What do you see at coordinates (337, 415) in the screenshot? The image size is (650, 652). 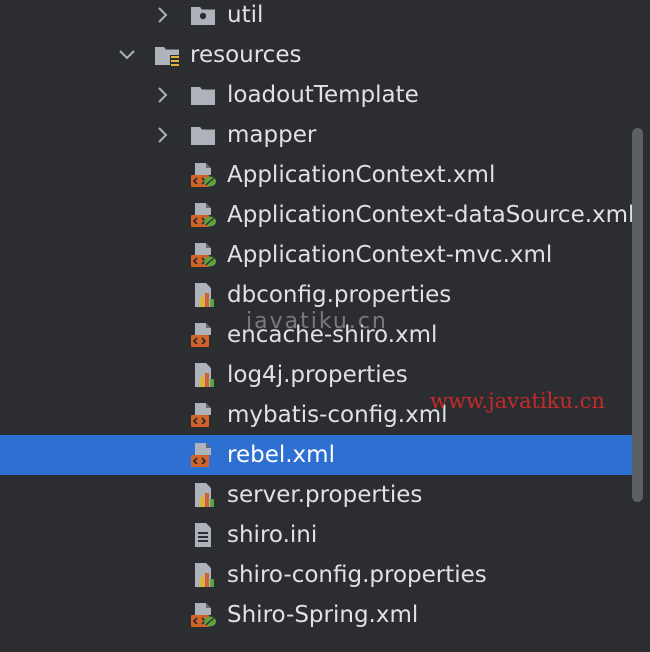 I see `tree-row-label: mybatis-config.xml` at bounding box center [337, 415].